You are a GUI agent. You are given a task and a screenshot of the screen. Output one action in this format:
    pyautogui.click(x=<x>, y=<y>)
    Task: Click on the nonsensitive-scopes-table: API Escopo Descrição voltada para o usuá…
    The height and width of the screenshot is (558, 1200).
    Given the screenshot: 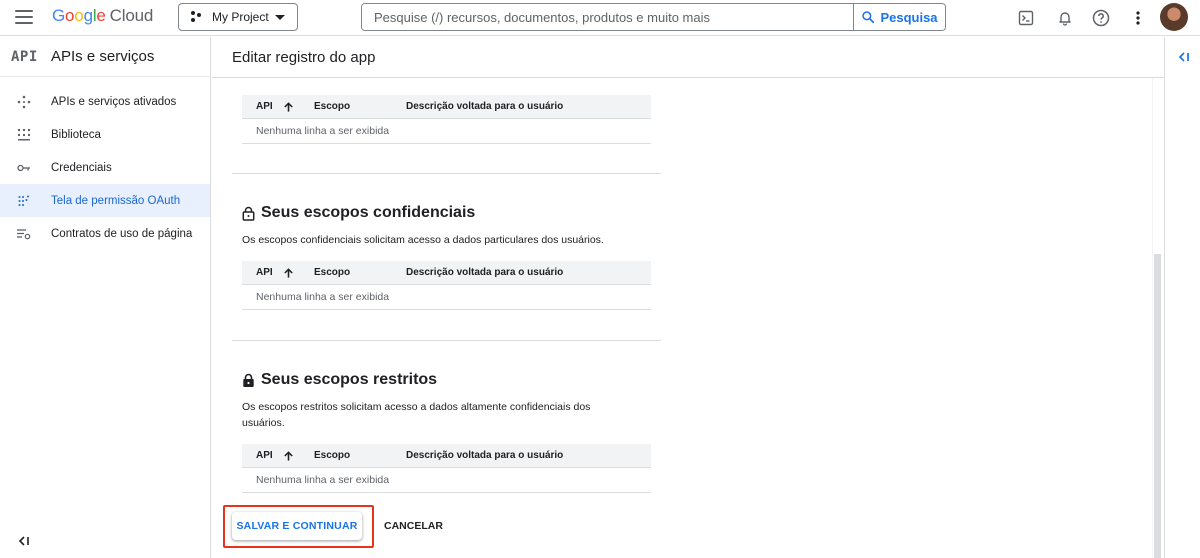 What is the action you would take?
    pyautogui.click(x=446, y=119)
    